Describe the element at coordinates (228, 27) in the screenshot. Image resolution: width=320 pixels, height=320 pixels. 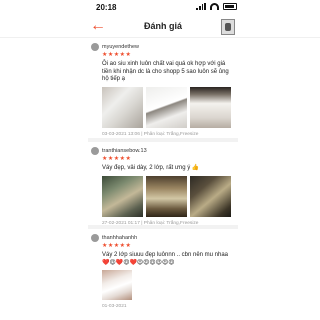
I see `product-thumbnail` at that location.